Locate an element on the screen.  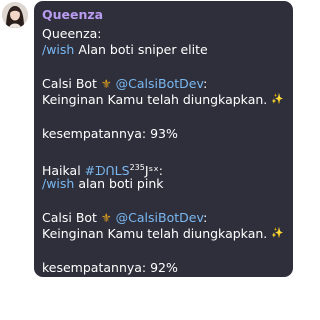
wish-text: Alan boti sniper elite is located at coordinates (141, 49).